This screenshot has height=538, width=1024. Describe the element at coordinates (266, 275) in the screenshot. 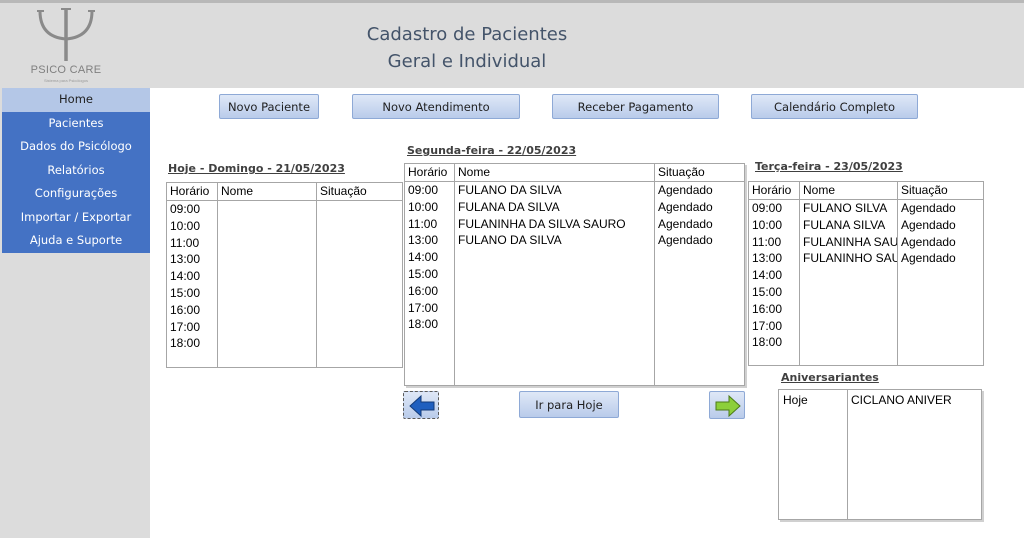

I see `today-col-nome: Nome` at that location.